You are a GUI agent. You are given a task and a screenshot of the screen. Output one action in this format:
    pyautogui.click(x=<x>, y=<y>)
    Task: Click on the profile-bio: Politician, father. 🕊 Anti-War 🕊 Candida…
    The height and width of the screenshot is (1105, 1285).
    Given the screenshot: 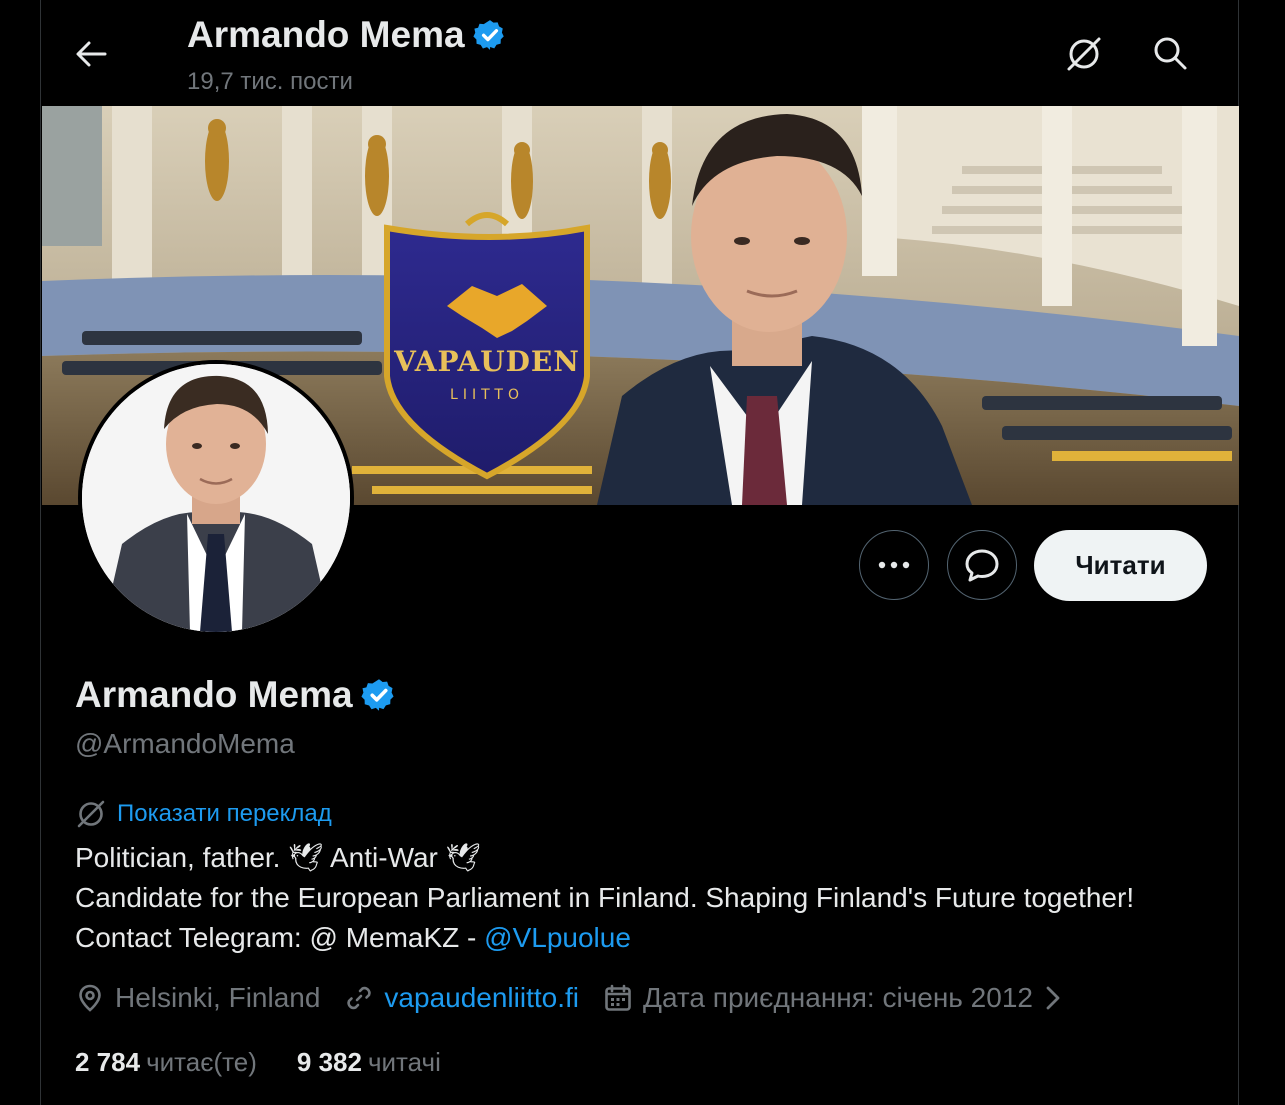 What is the action you would take?
    pyautogui.click(x=635, y=898)
    